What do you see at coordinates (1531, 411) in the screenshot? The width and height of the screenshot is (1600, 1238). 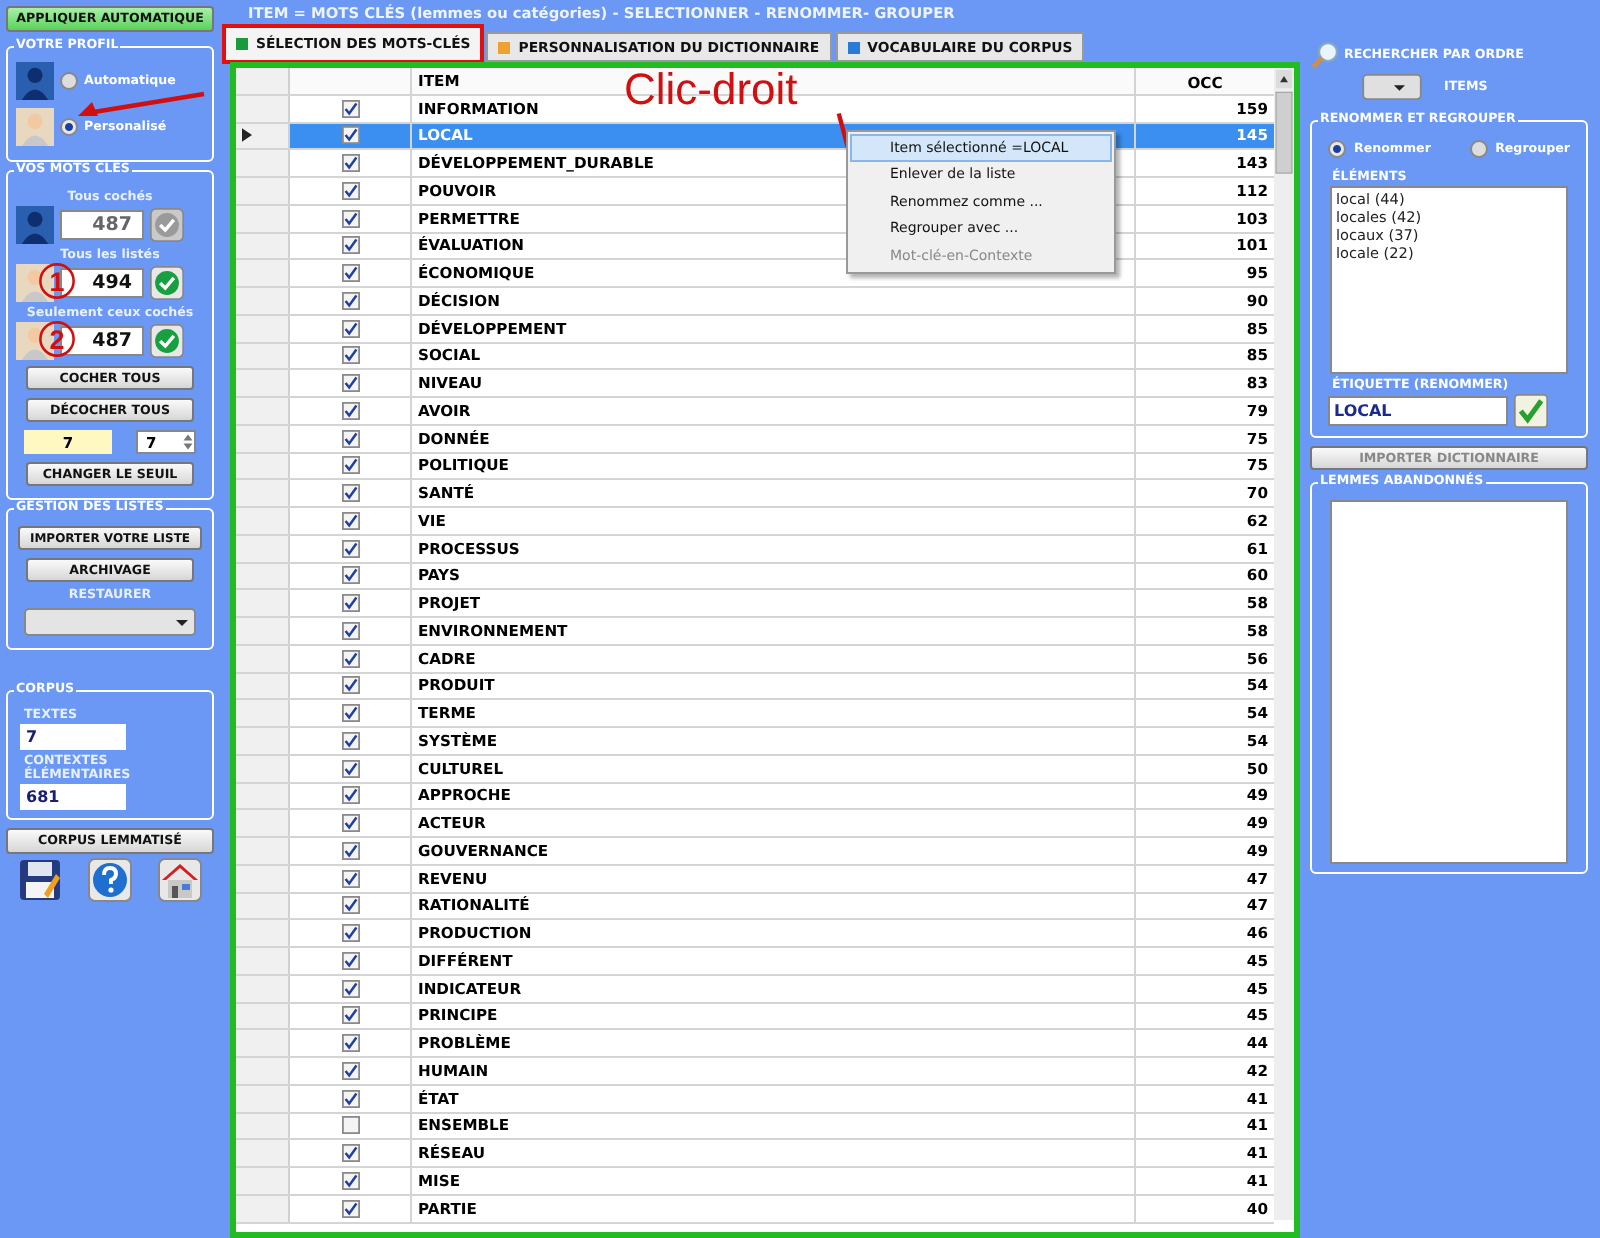 I see `confirm-button` at bounding box center [1531, 411].